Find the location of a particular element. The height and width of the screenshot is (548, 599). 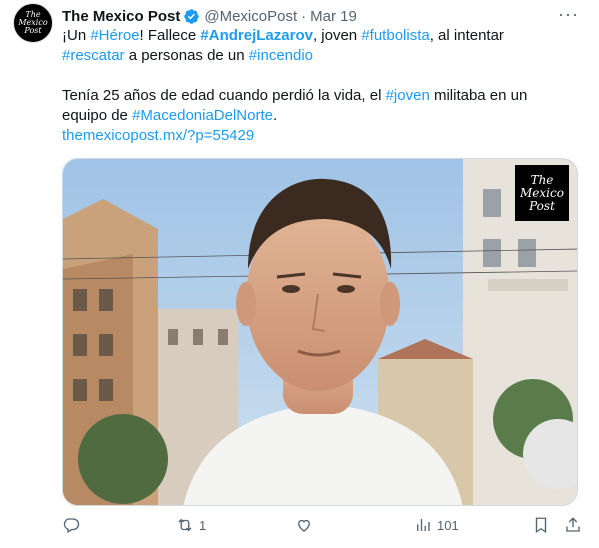

author-handle: @MexicoPost is located at coordinates (250, 16).